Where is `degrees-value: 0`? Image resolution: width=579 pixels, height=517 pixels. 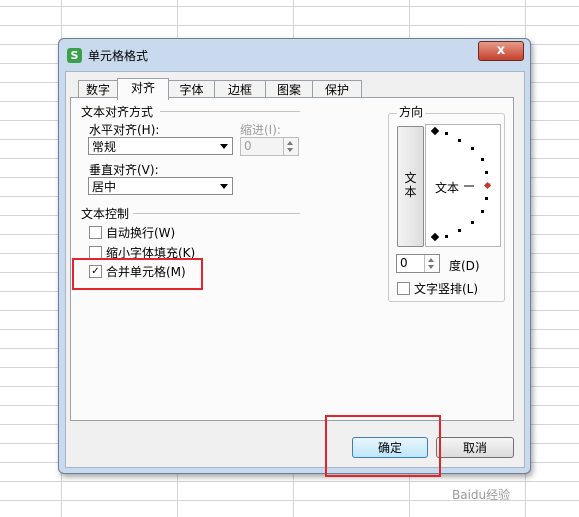 degrees-value: 0 is located at coordinates (404, 263).